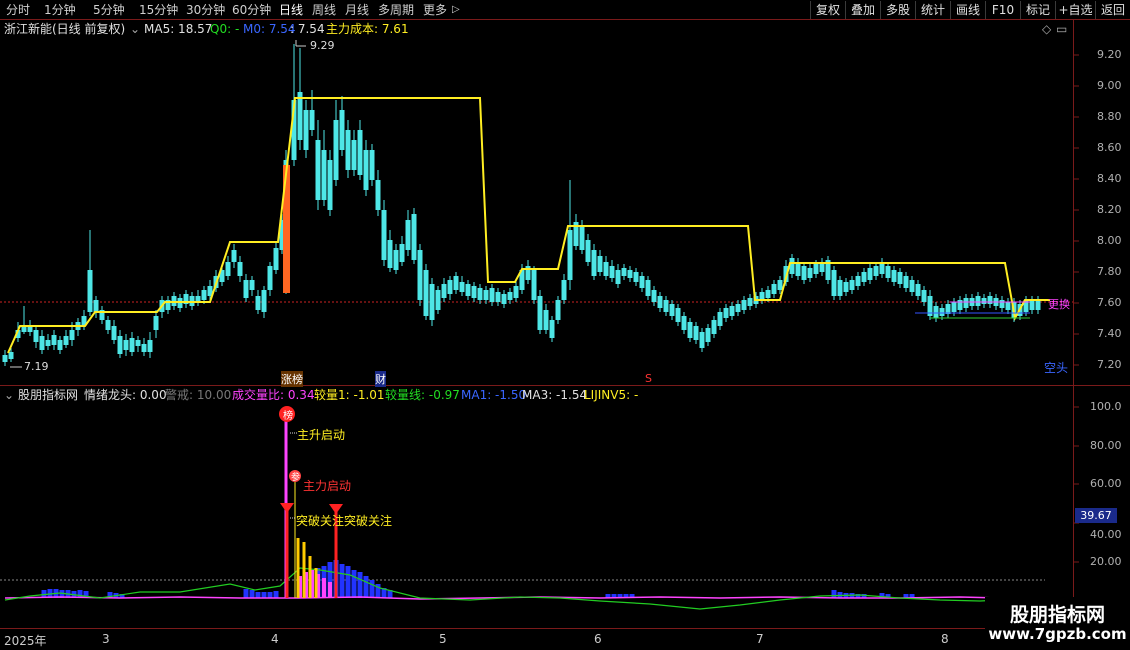  I want to click on low-price-label: 7.19, so click(36, 366).